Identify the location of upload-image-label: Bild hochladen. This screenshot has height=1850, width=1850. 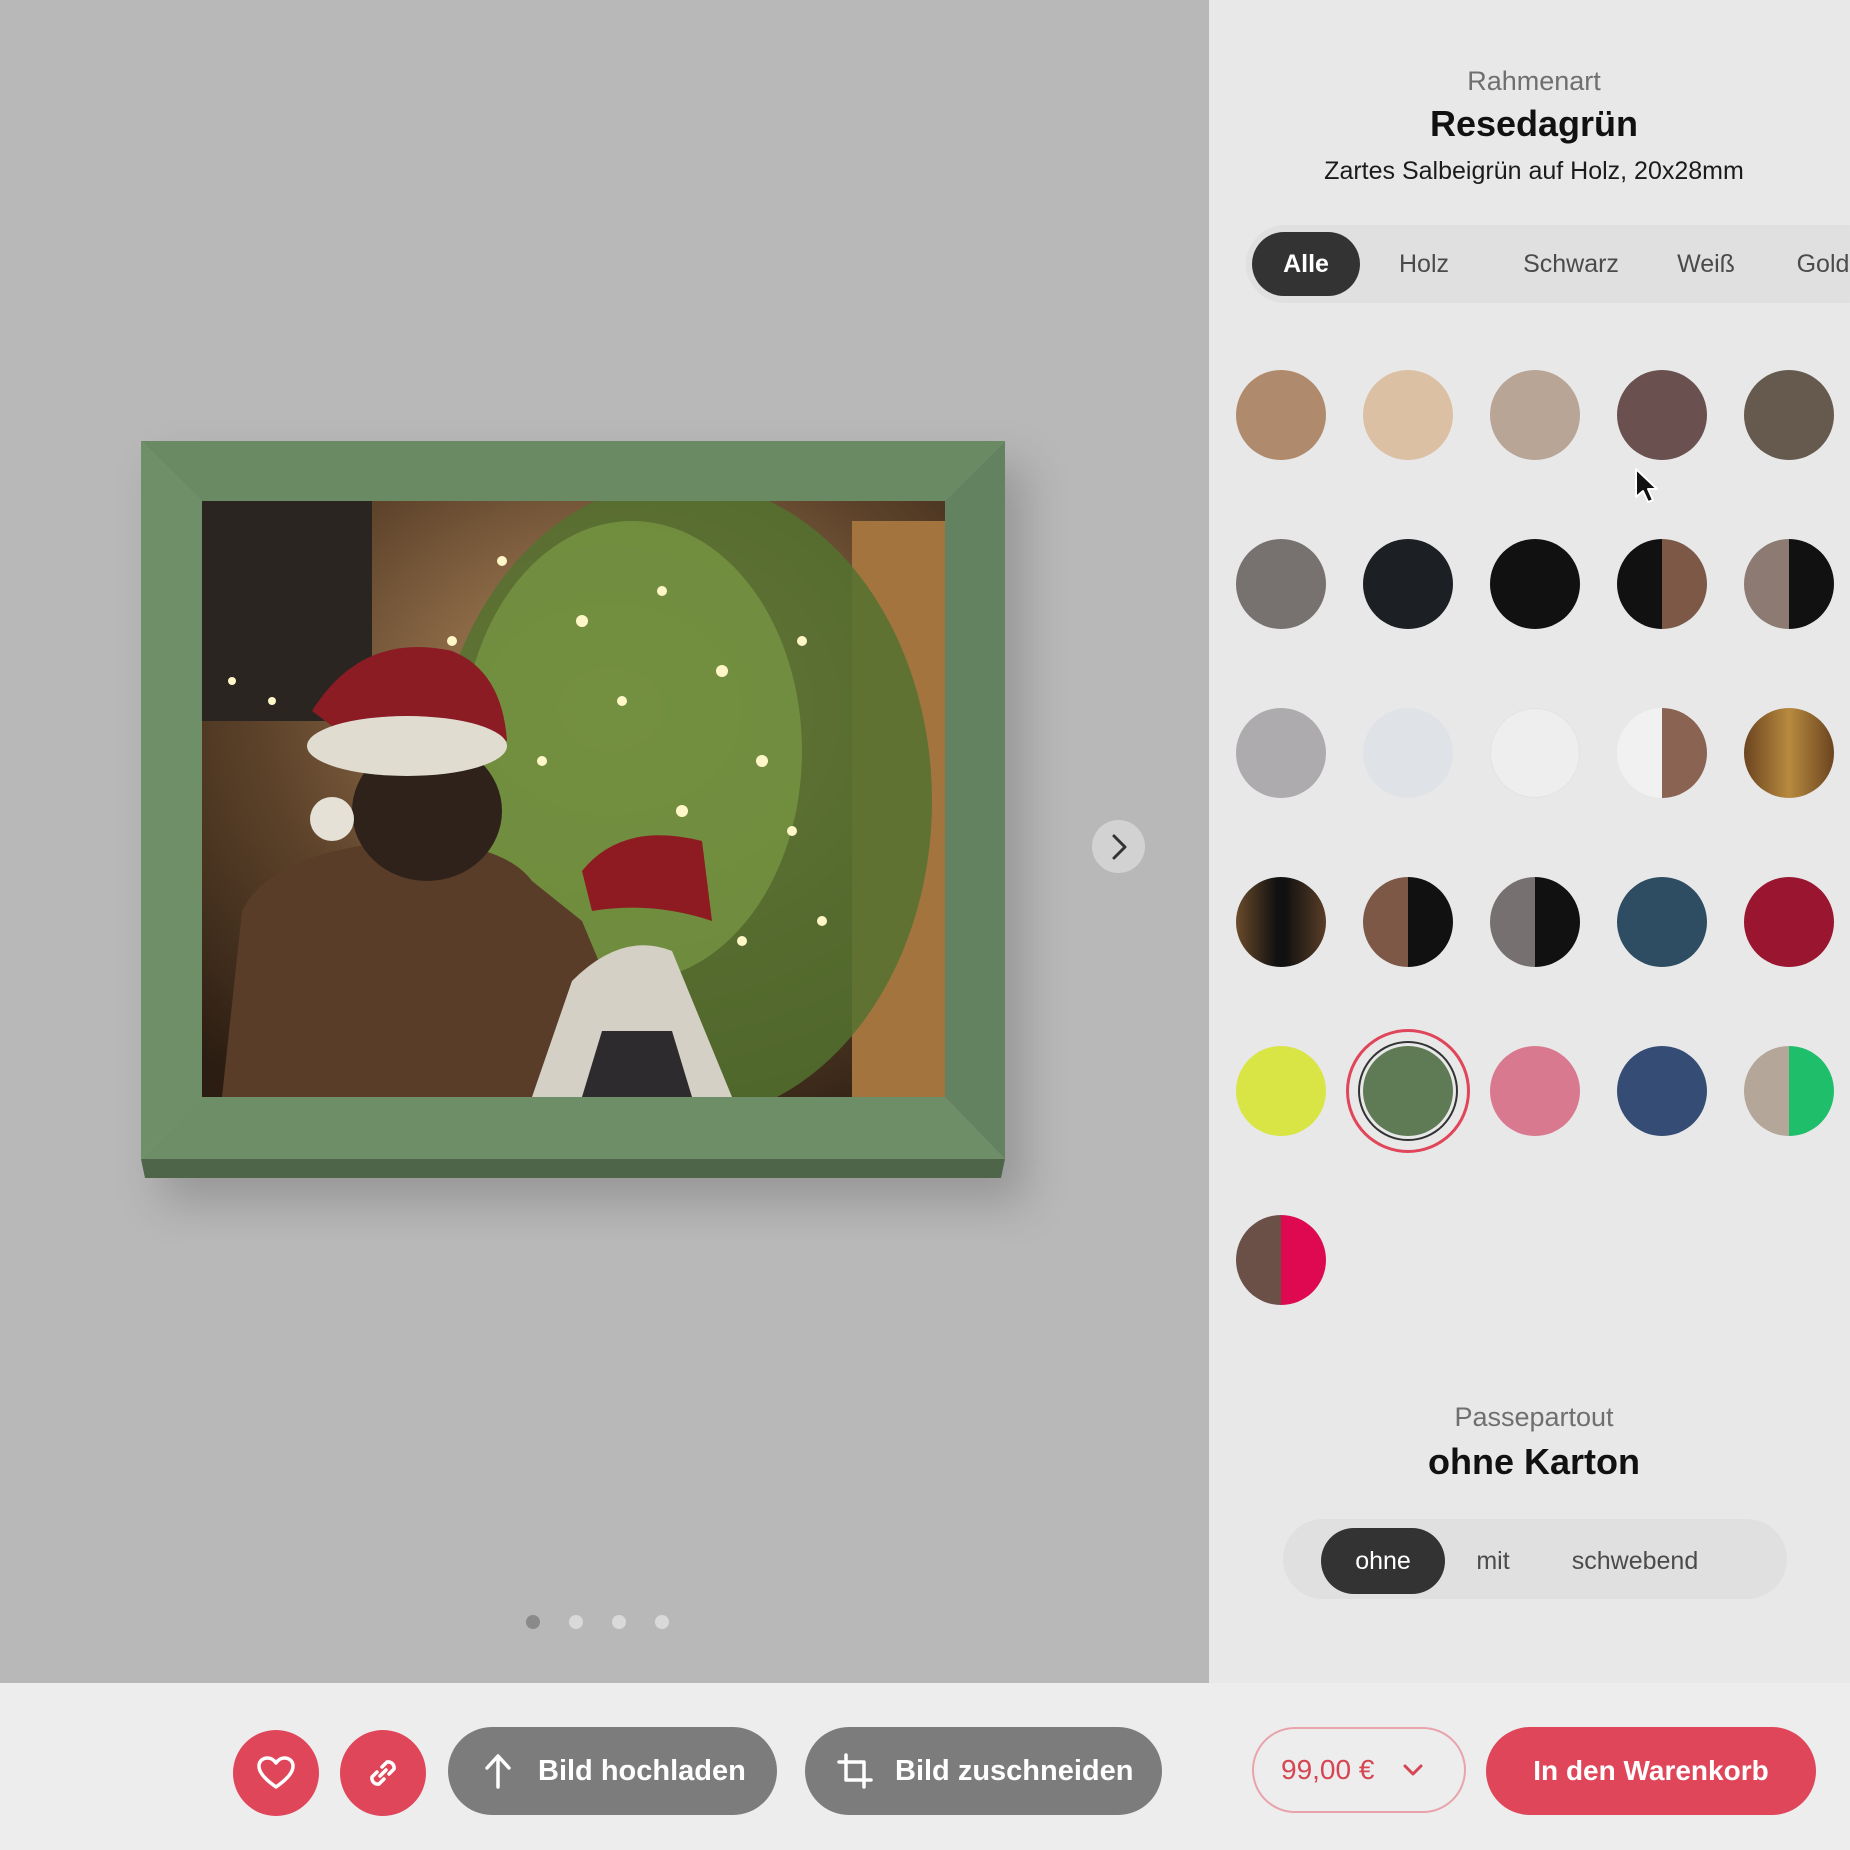
(642, 1770).